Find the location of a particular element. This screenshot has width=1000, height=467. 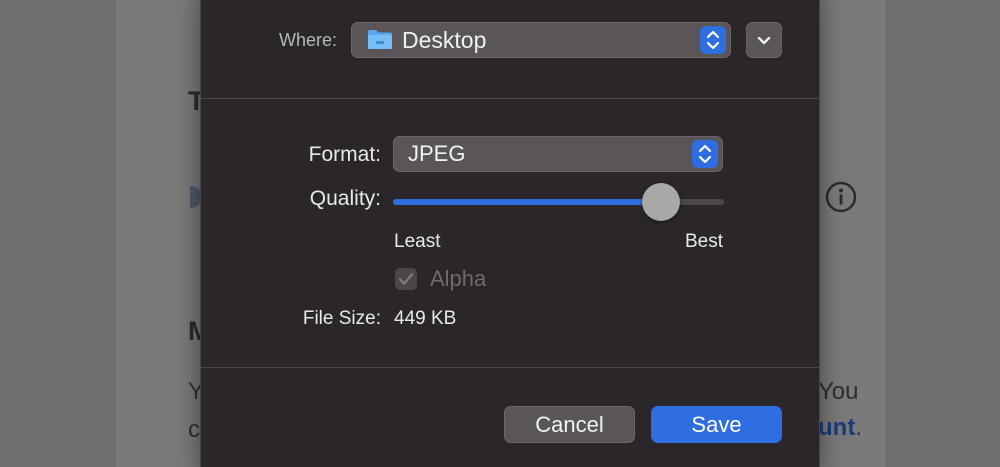

info-icon is located at coordinates (841, 197).